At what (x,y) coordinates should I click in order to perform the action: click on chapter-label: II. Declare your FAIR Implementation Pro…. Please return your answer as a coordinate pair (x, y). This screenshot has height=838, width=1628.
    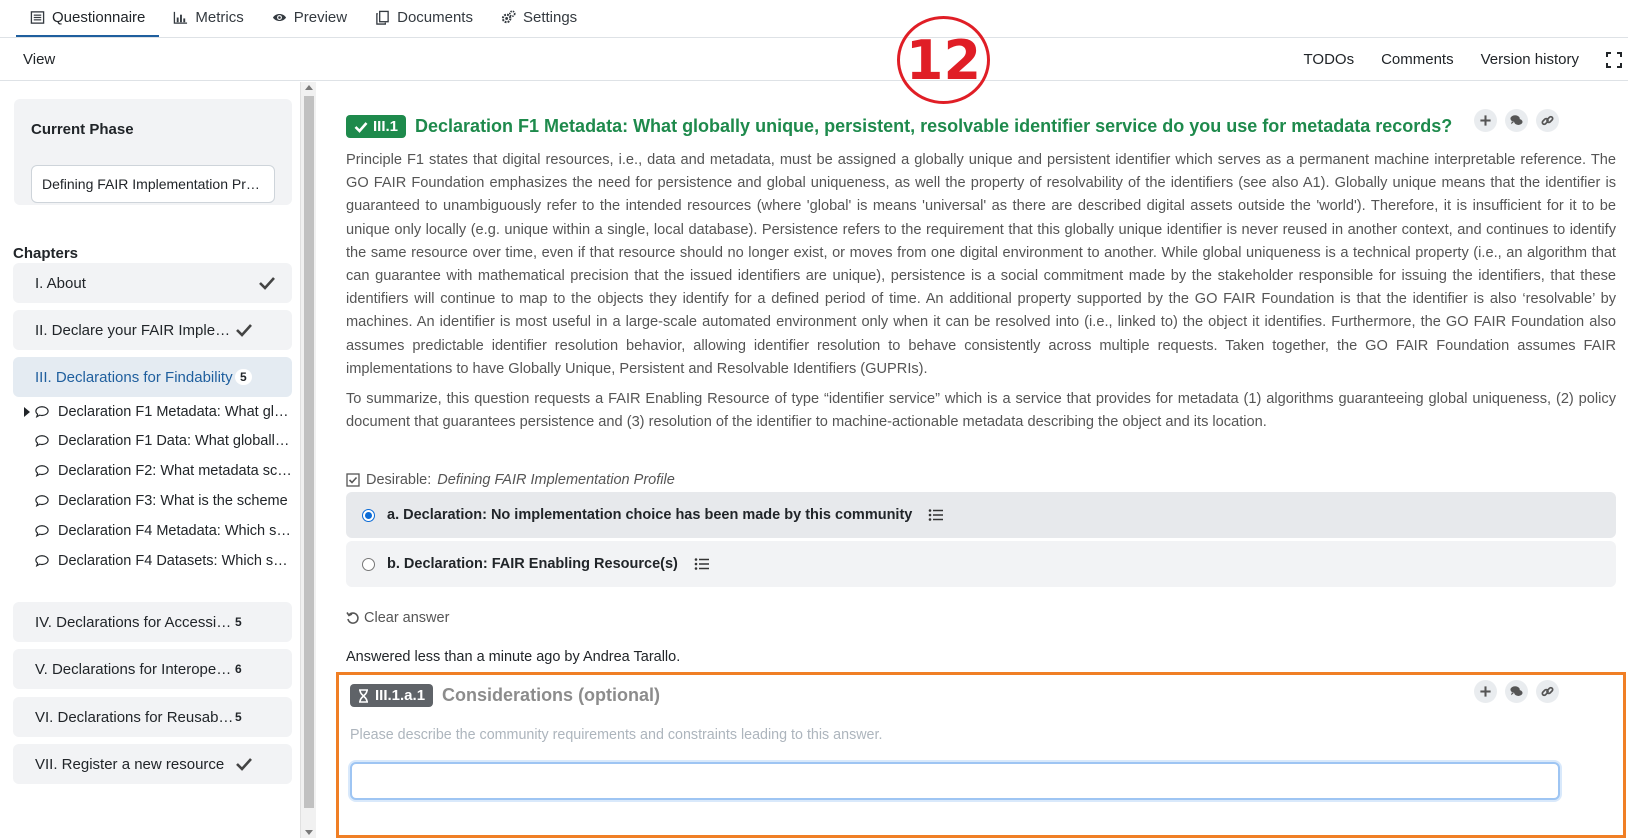
    Looking at the image, I should click on (135, 330).